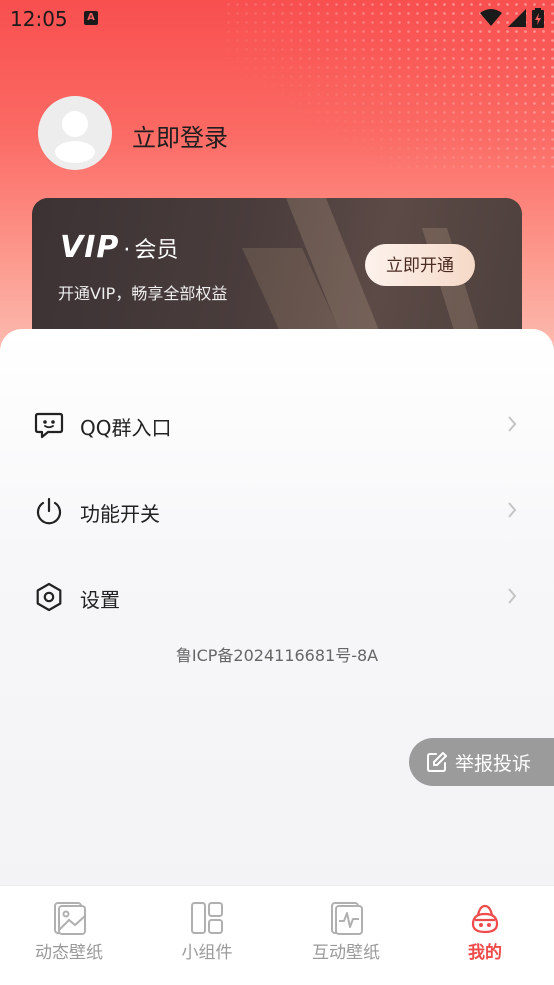  I want to click on live-wallpaper-icon, so click(70, 918).